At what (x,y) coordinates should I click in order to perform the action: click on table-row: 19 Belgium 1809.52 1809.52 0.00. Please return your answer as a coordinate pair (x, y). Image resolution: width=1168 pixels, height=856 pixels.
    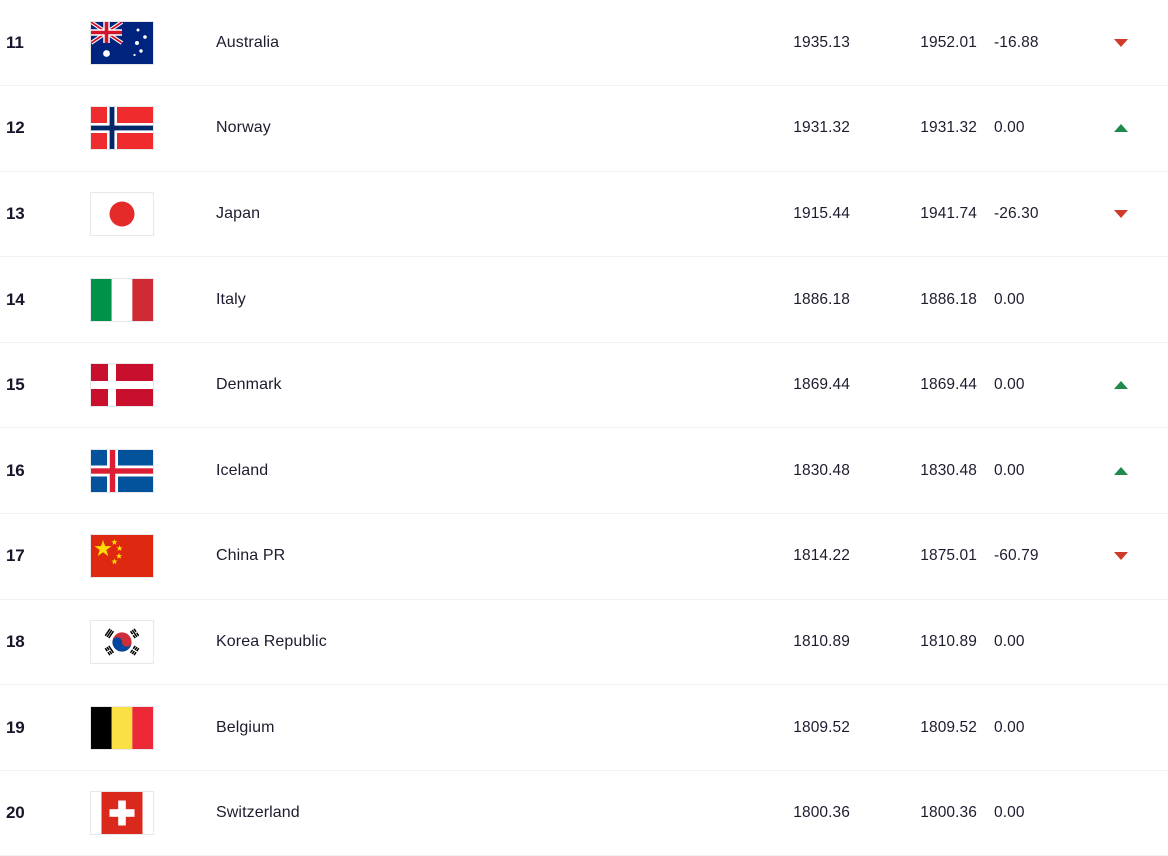
    Looking at the image, I should click on (584, 727).